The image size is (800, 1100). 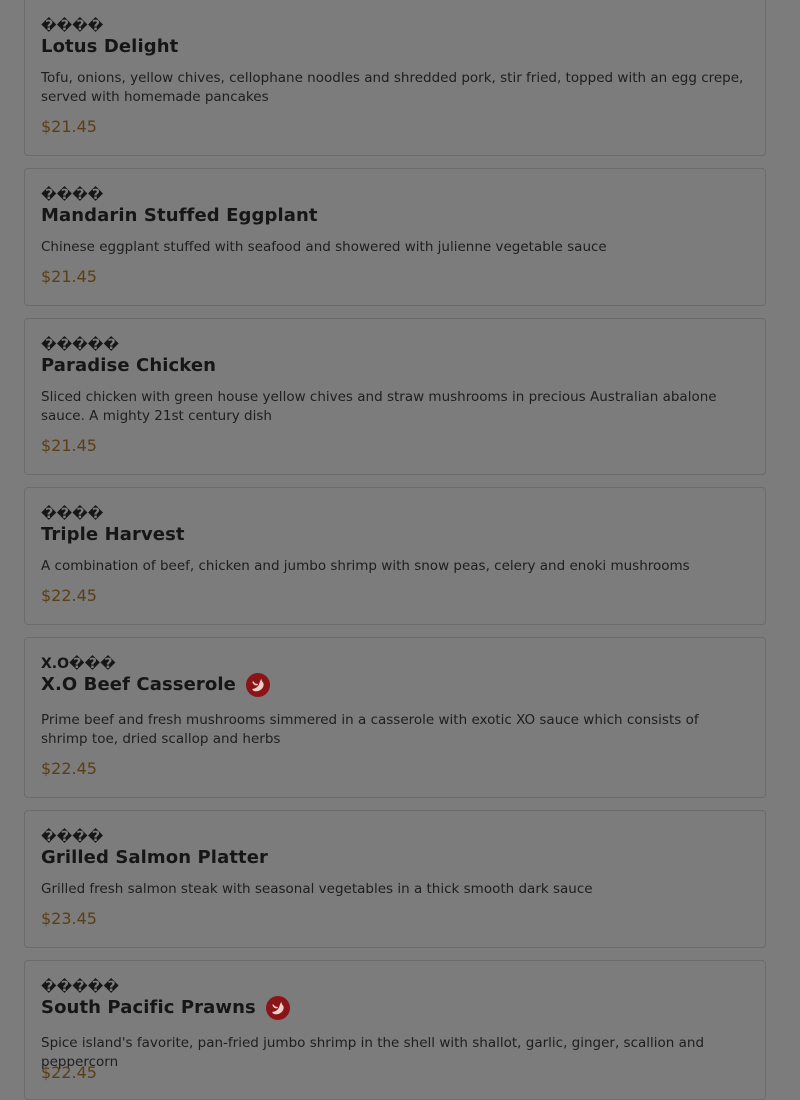 I want to click on item-name: Triple Harvest, so click(x=113, y=534).